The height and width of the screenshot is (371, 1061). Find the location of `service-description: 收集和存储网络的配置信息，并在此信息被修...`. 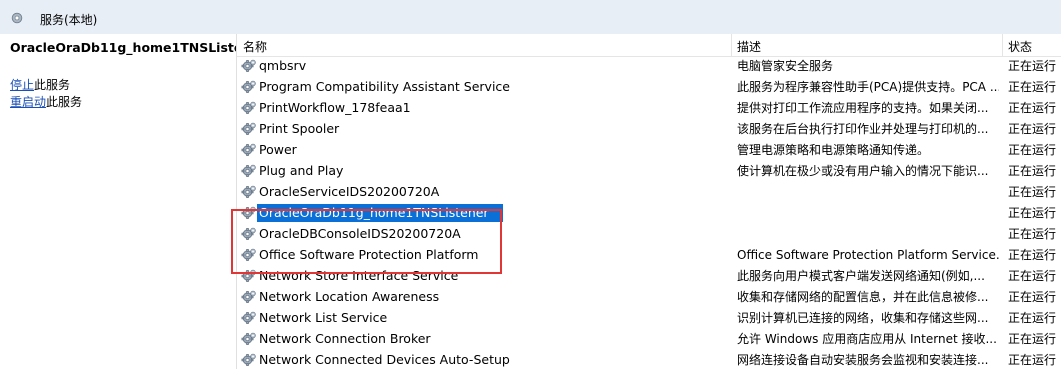

service-description: 收集和存储网络的配置信息，并在此信息被修... is located at coordinates (863, 297).